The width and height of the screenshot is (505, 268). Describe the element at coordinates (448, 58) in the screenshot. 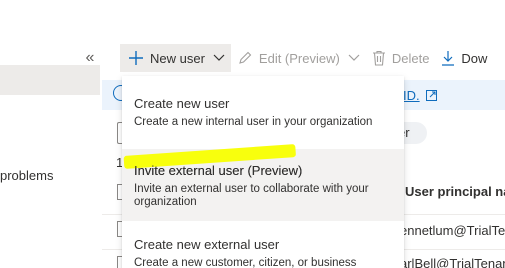

I see `download-icon` at that location.